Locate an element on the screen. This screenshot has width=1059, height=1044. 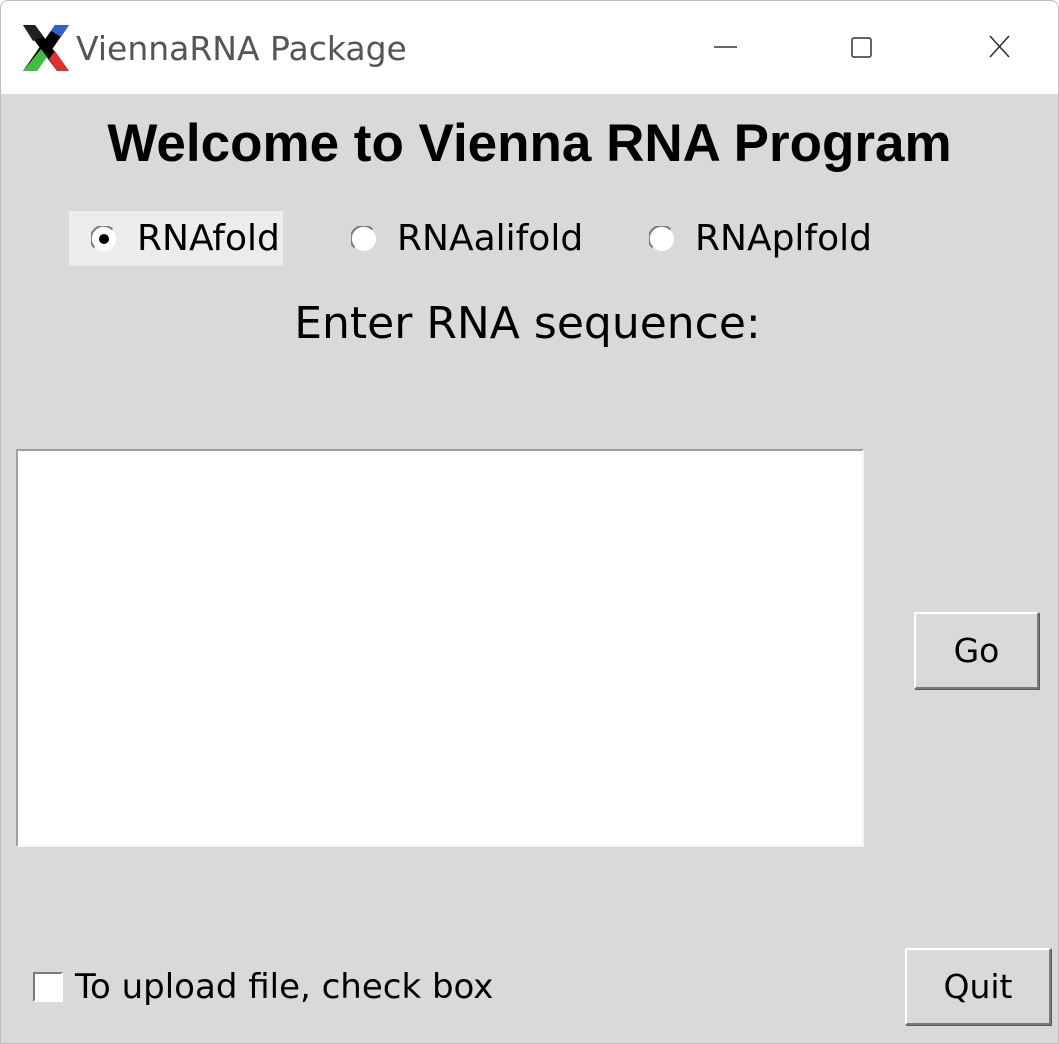
sequence-prompt-text: Enter RNA sequence: is located at coordinates (527, 323).